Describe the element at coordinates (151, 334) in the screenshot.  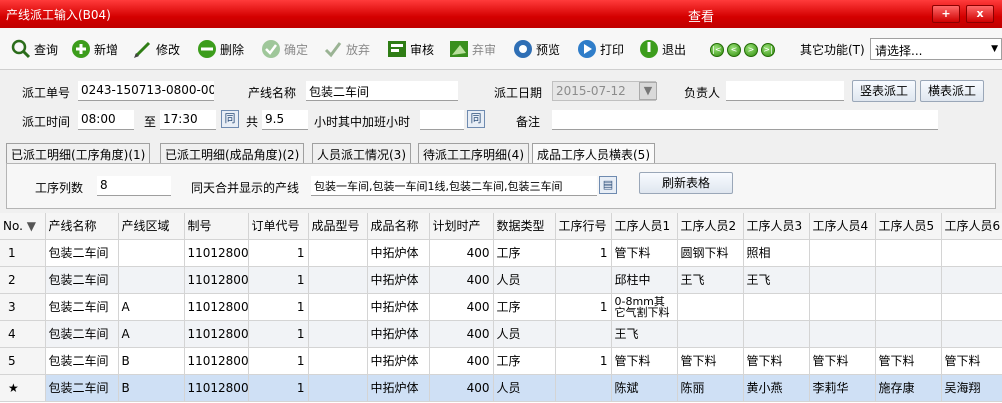
I see `cell-area: A` at that location.